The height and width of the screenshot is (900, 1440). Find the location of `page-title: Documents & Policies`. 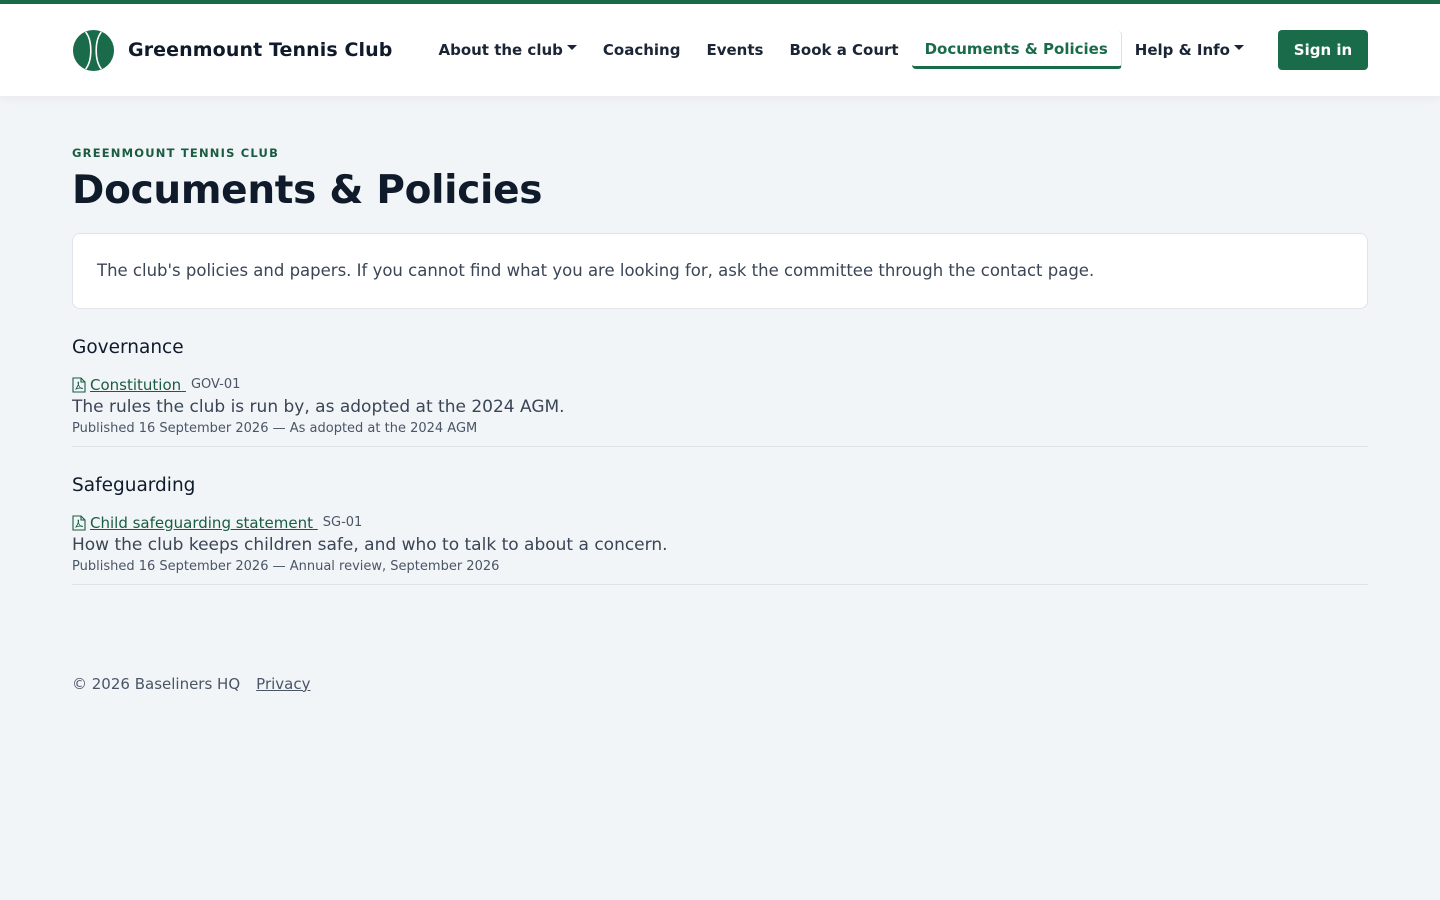

page-title: Documents & Policies is located at coordinates (307, 190).